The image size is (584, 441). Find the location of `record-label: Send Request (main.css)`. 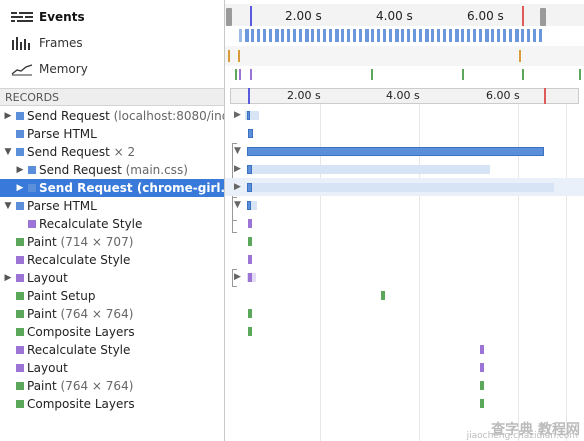

record-label: Send Request (main.css) is located at coordinates (113, 170).